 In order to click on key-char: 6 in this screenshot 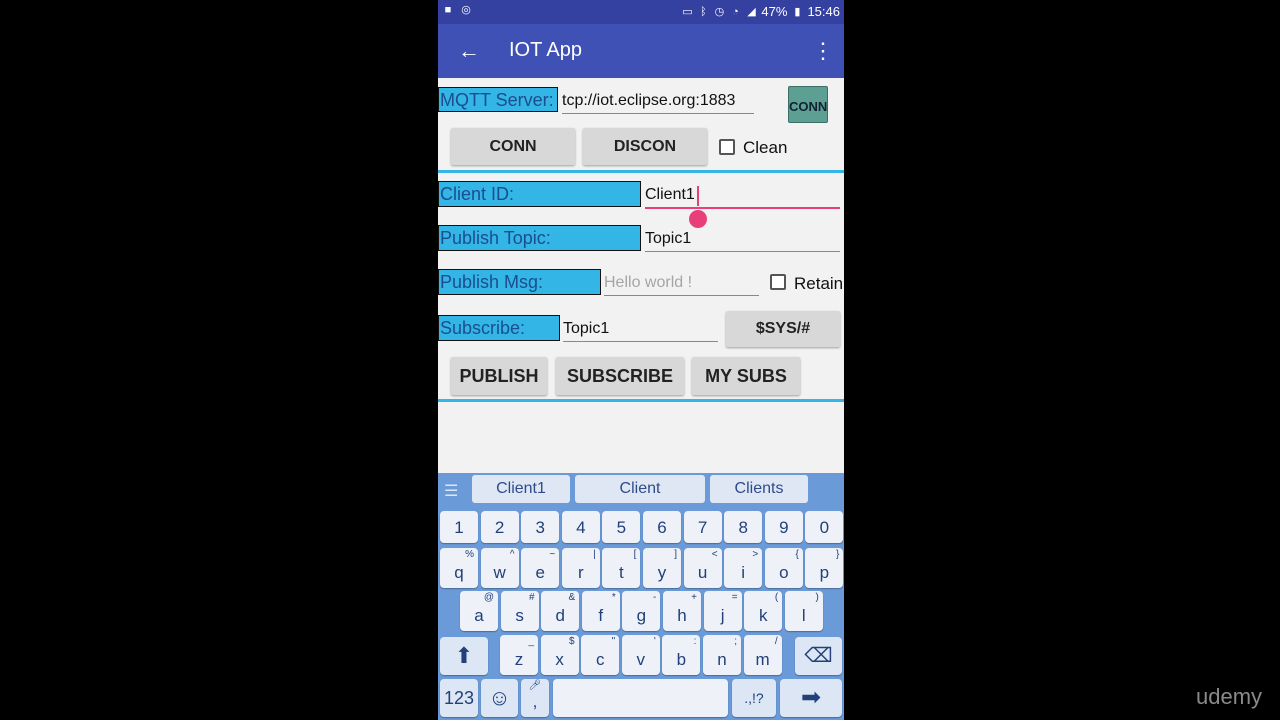, I will do `click(662, 527)`.